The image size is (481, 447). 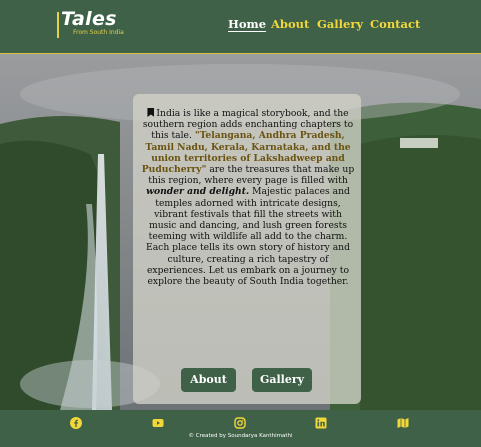 I want to click on logo-subtitle: From South India, so click(x=98, y=32).